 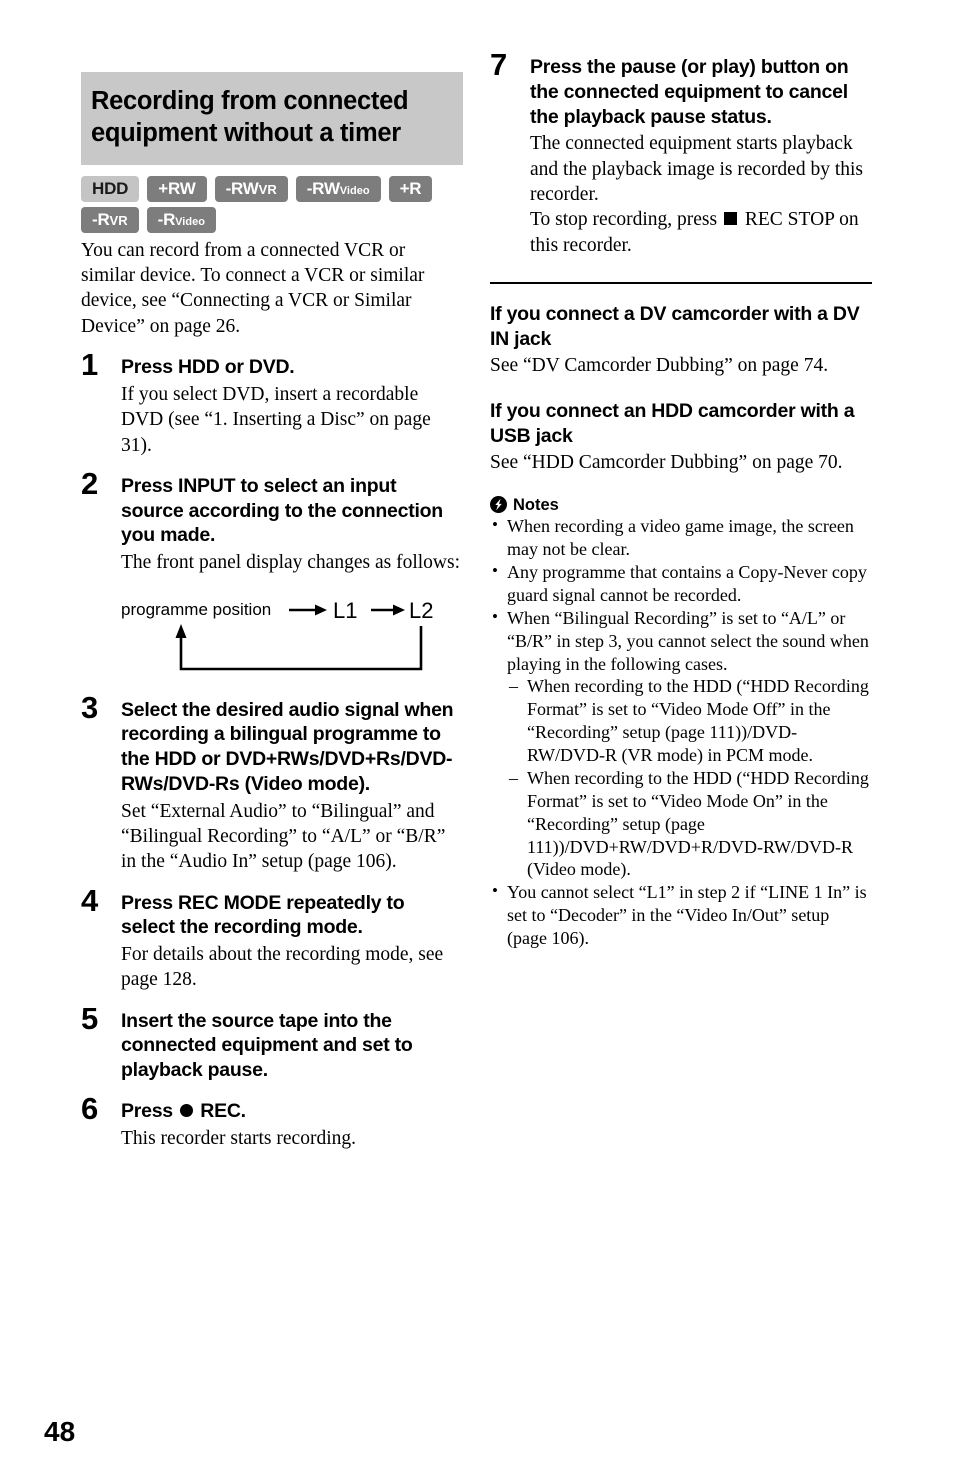 What do you see at coordinates (90, 365) in the screenshot?
I see `step-number: 1` at bounding box center [90, 365].